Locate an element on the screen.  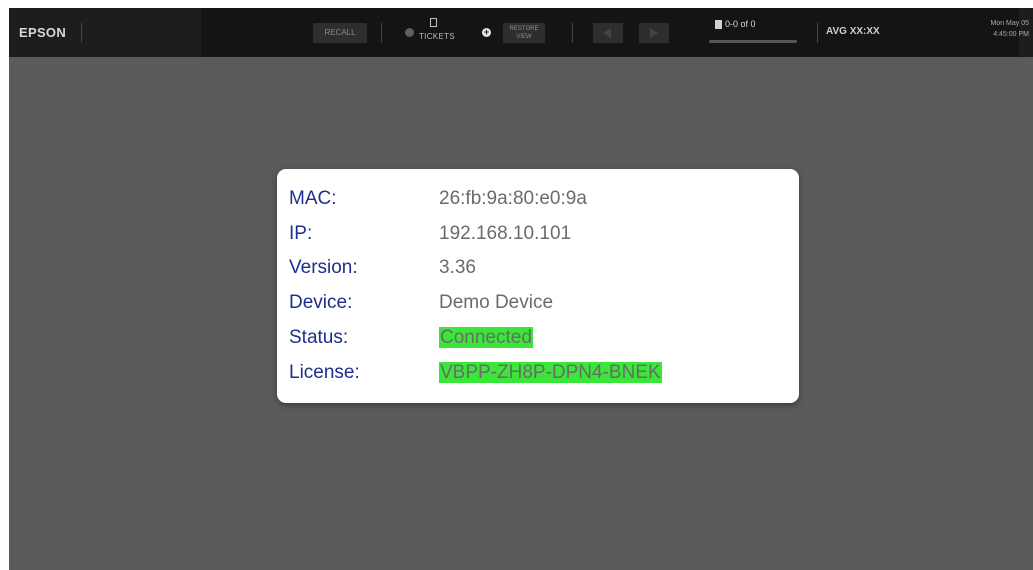
ip-label: IP: is located at coordinates (301, 233).